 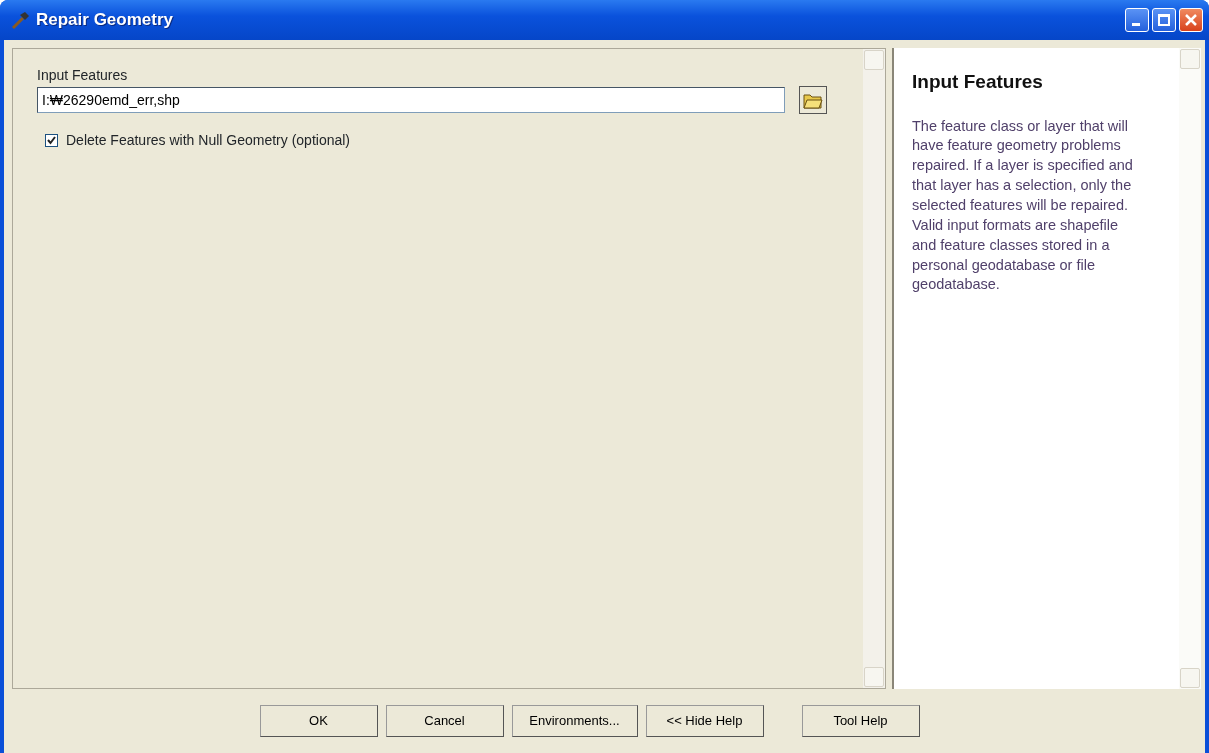 What do you see at coordinates (20, 20) in the screenshot?
I see `hammer-icon` at bounding box center [20, 20].